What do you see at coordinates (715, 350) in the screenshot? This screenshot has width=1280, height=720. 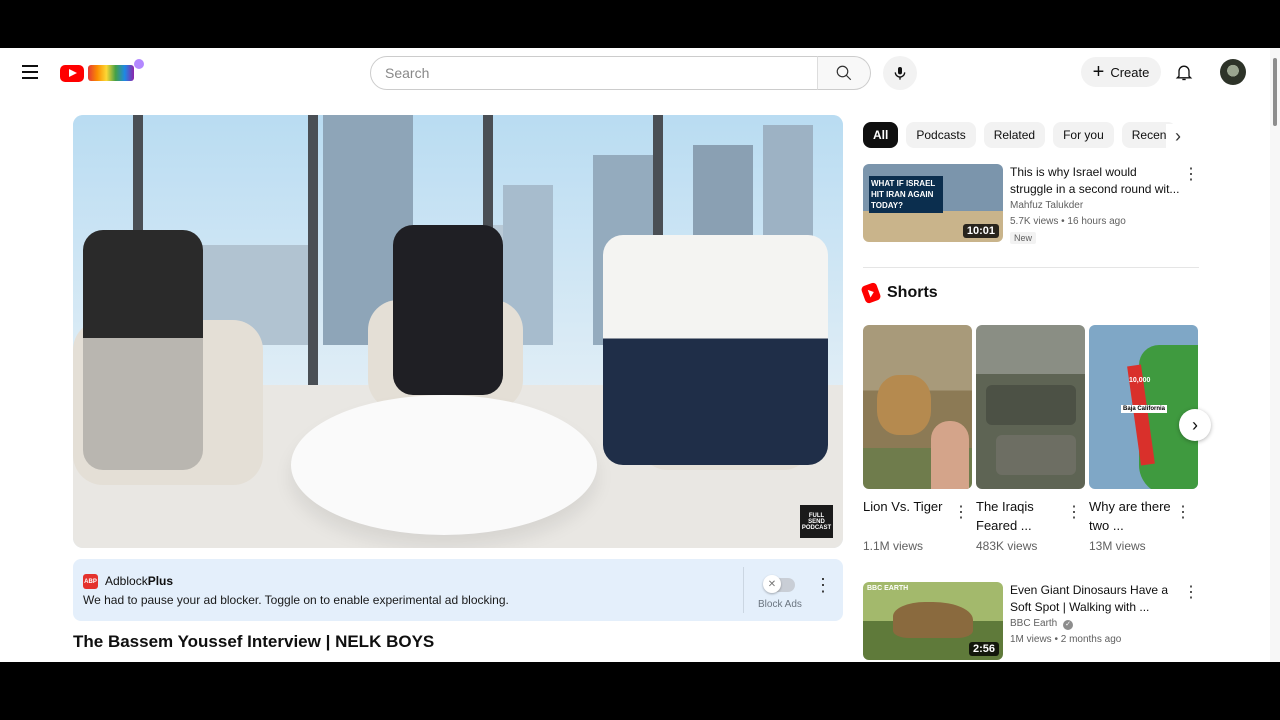 I see `guest-right` at bounding box center [715, 350].